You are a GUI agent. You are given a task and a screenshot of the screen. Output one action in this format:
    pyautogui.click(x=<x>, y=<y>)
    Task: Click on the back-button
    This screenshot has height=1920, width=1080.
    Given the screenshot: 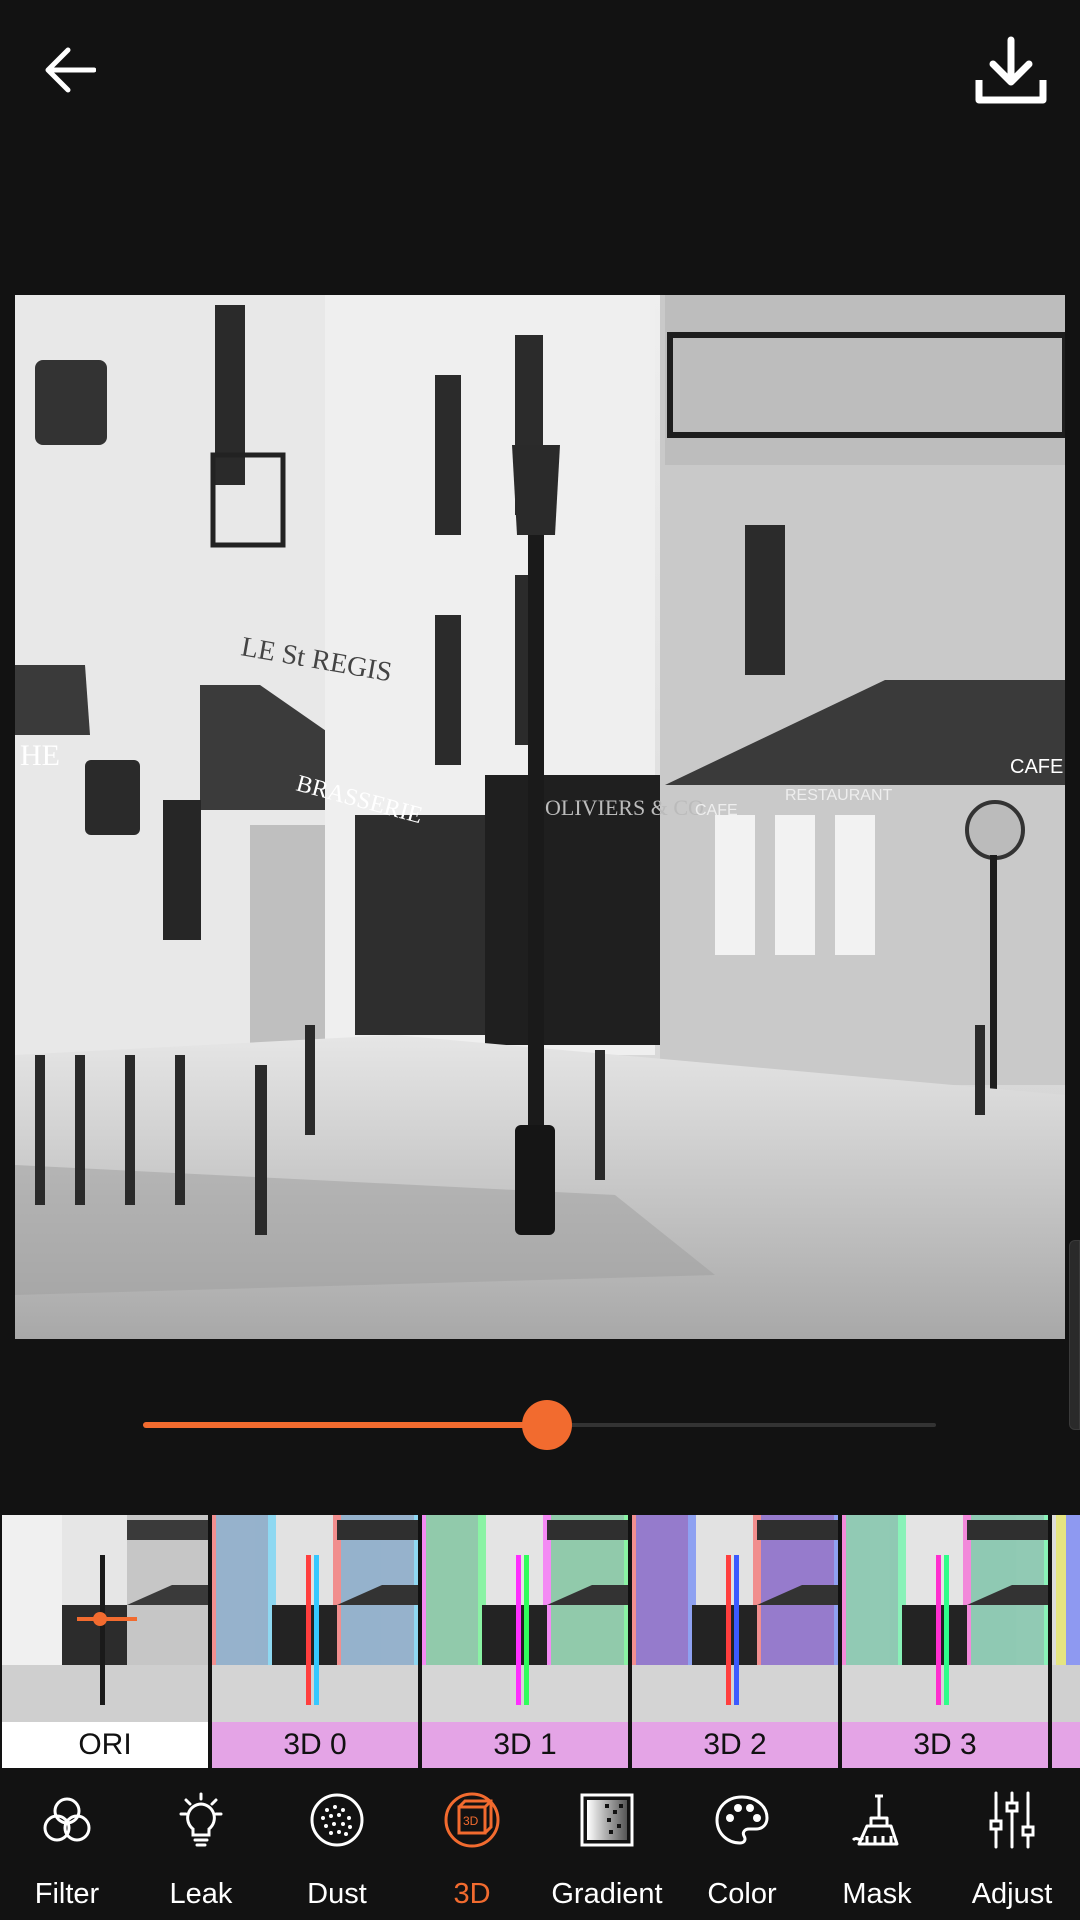 What is the action you would take?
    pyautogui.click(x=70, y=70)
    